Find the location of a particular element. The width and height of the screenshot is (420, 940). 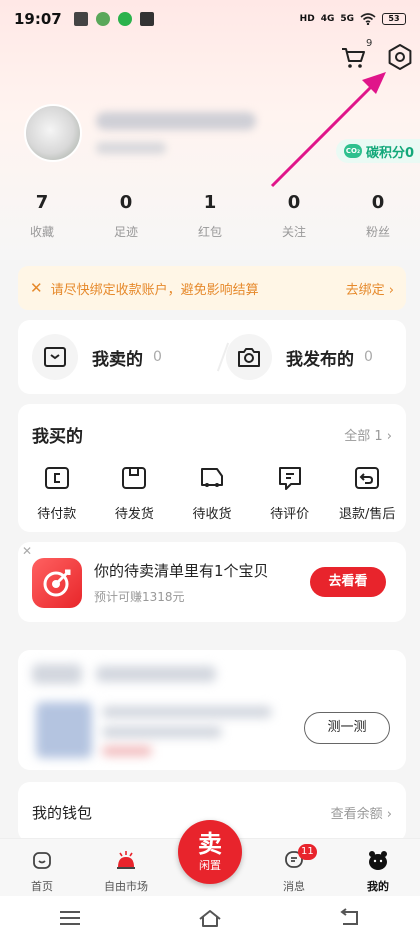

delivery-truck-icon is located at coordinates (211, 477).